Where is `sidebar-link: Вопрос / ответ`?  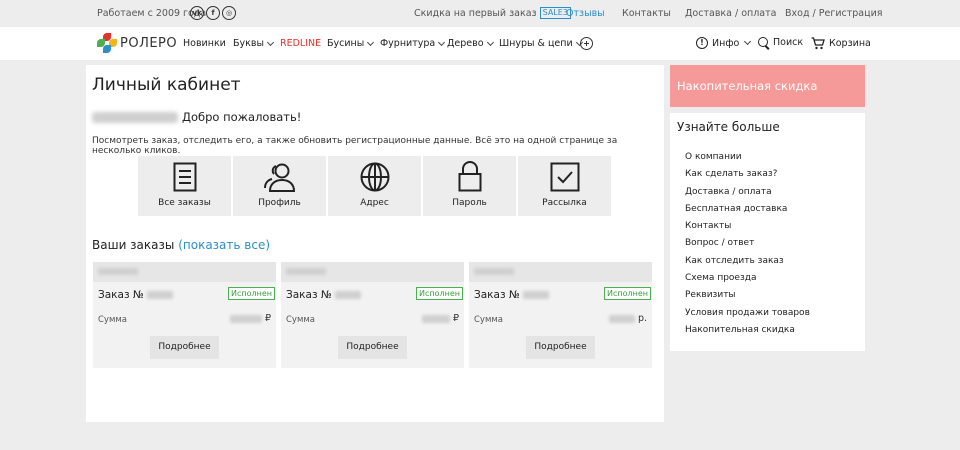 sidebar-link: Вопрос / ответ is located at coordinates (747, 246).